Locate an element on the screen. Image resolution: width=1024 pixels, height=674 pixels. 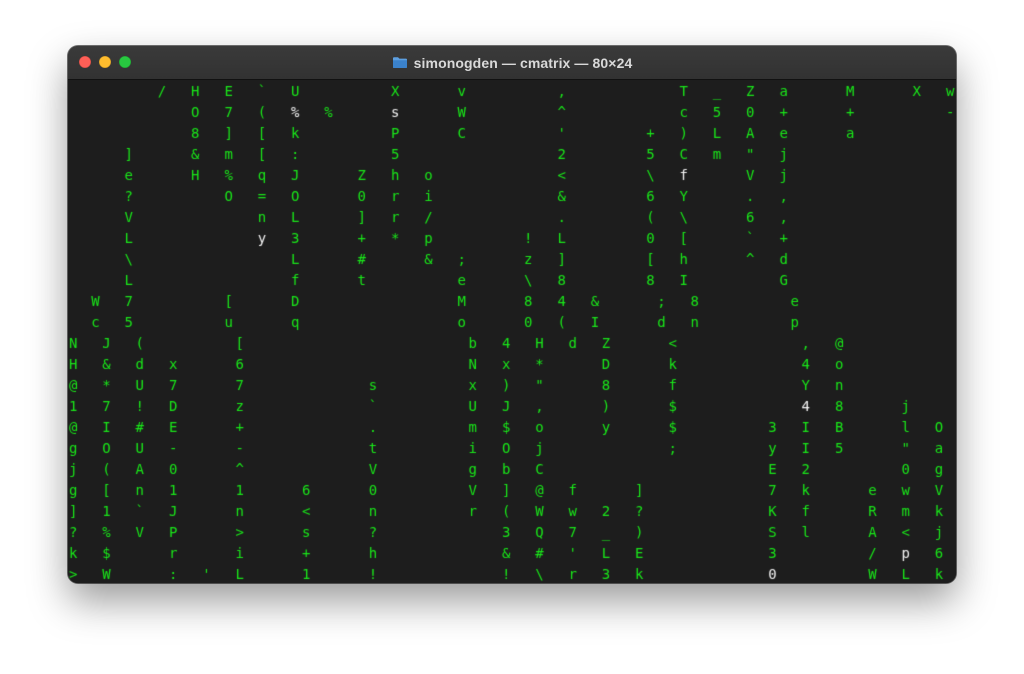
minimize-button is located at coordinates (105, 62).